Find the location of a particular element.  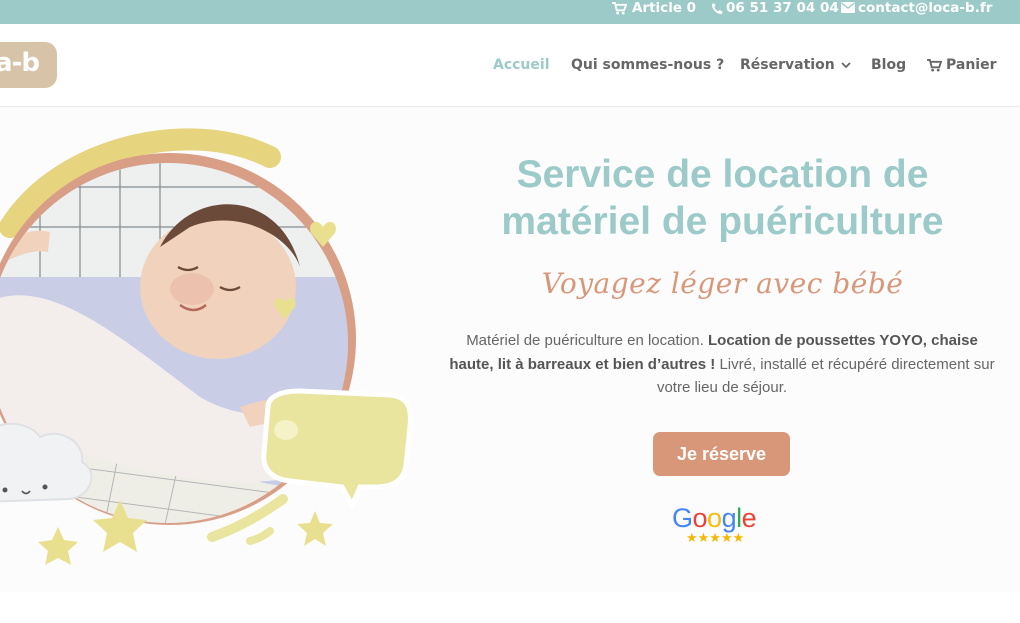

google-logo: Google is located at coordinates (722, 518).